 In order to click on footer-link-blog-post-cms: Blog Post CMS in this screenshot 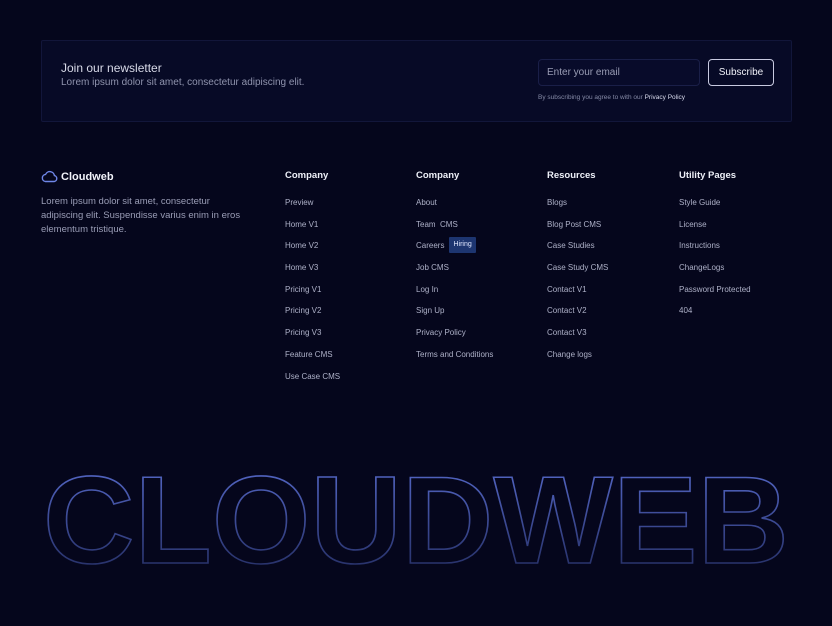, I will do `click(574, 224)`.